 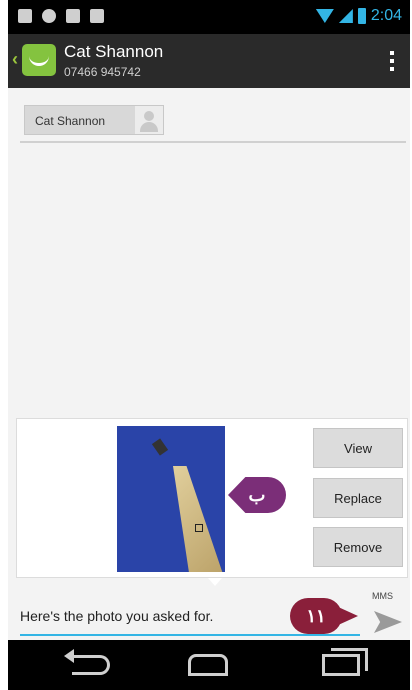 I want to click on battery-icon, so click(x=361, y=16).